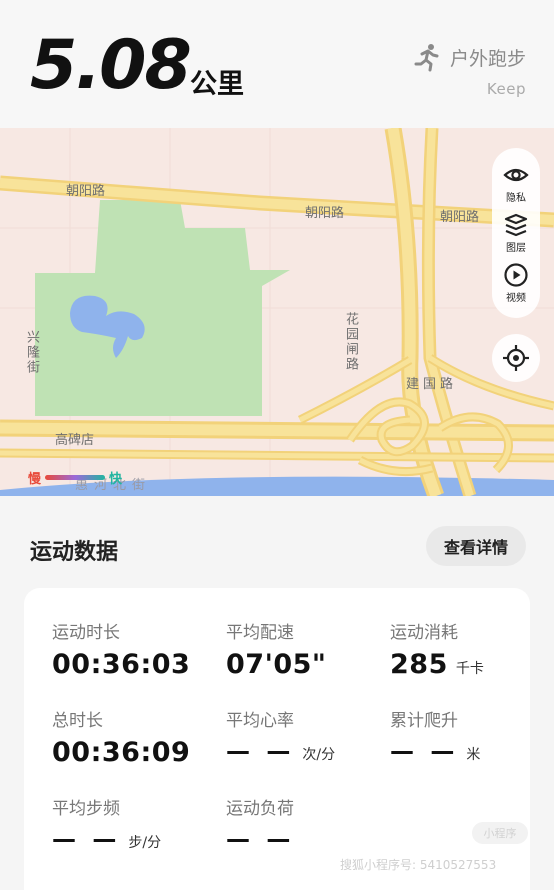  I want to click on pace-legend: 慢 快, so click(75, 477).